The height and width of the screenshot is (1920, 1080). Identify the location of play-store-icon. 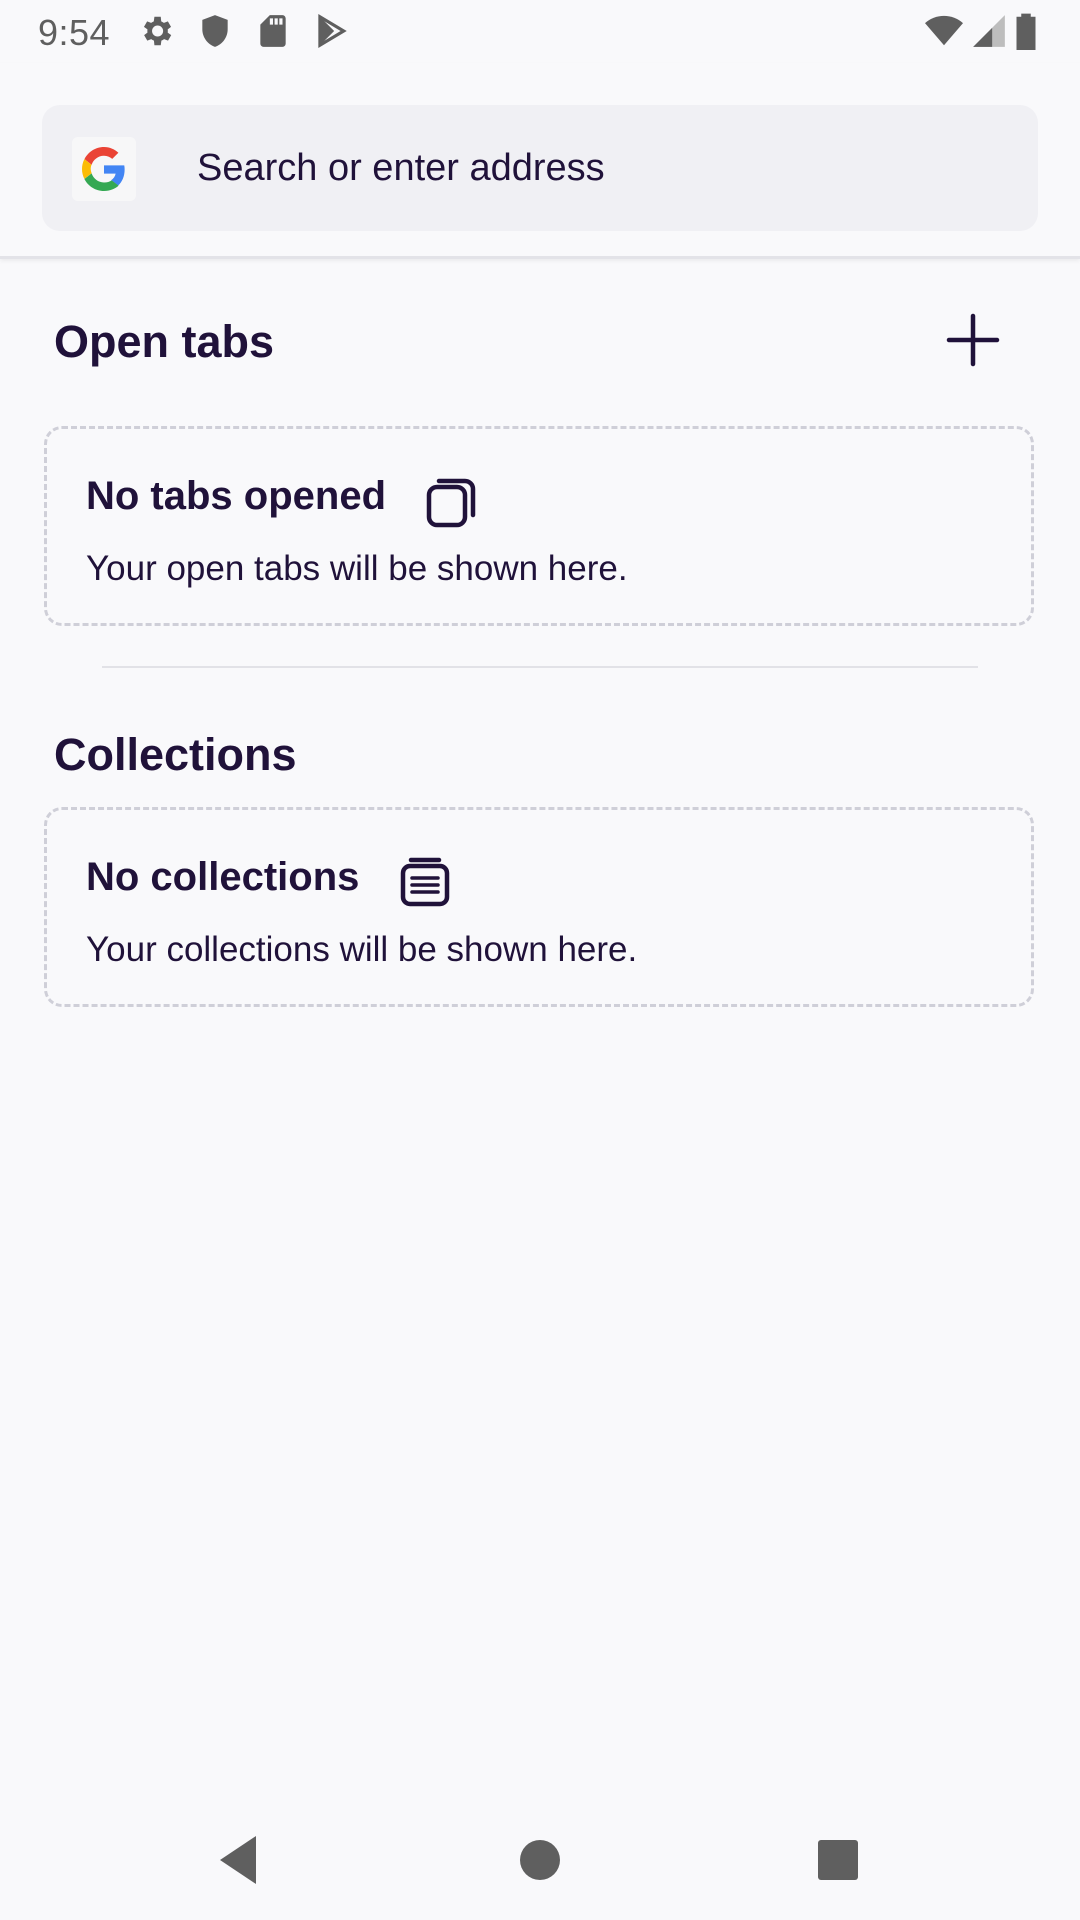
(331, 31).